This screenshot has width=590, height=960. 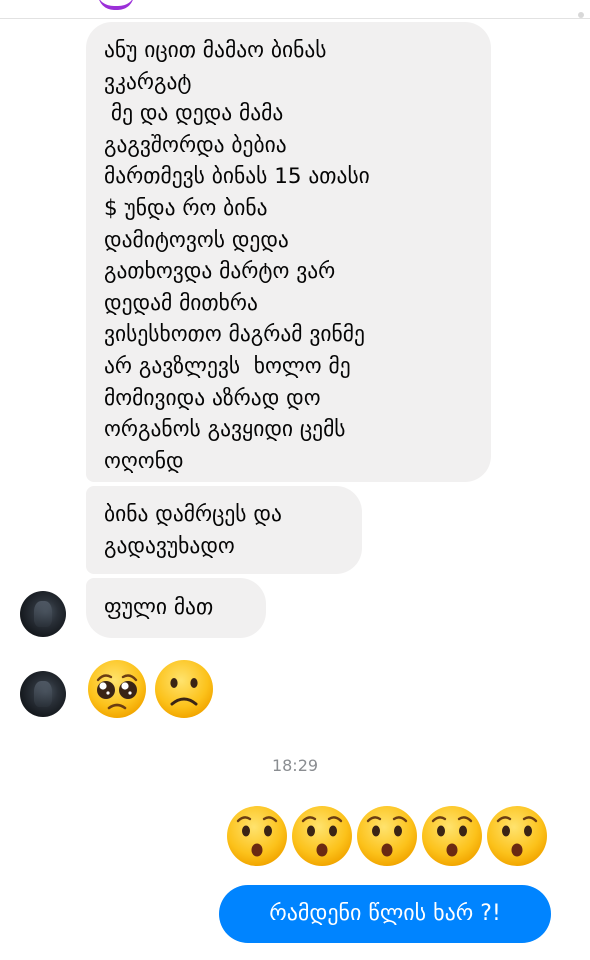 What do you see at coordinates (116, 5) in the screenshot?
I see `header-avatar-edge` at bounding box center [116, 5].